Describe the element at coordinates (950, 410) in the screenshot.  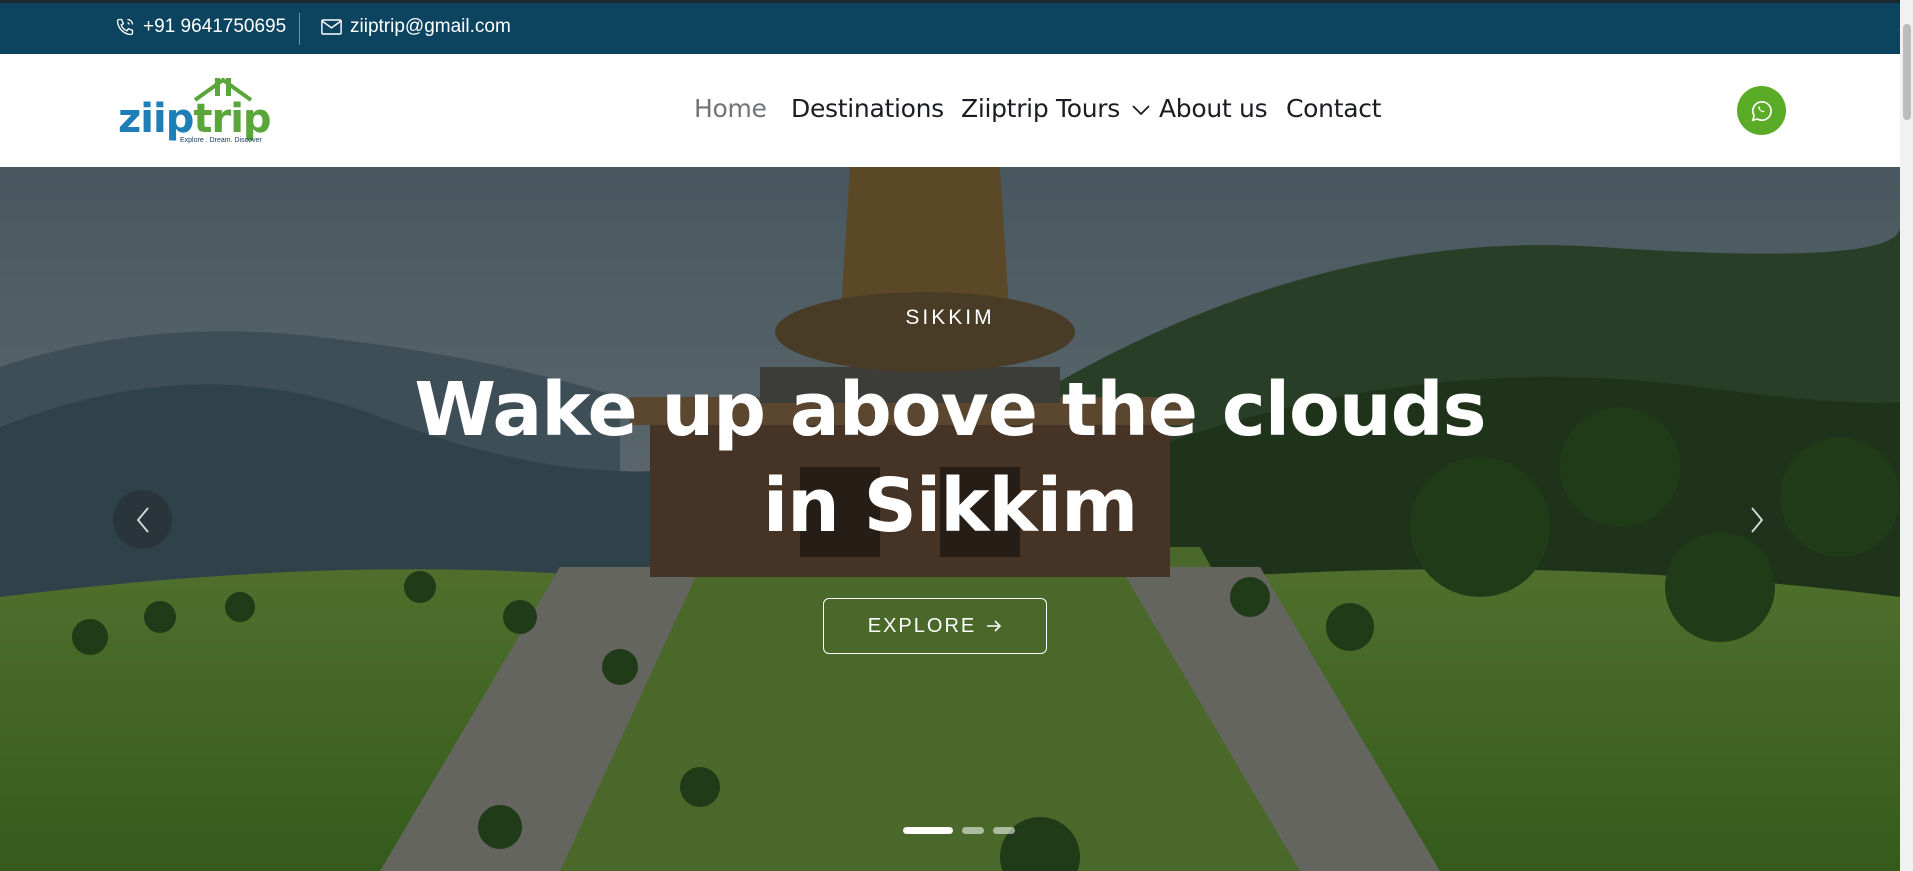
I see `hero-headline-line1: Wake up above the clouds` at that location.